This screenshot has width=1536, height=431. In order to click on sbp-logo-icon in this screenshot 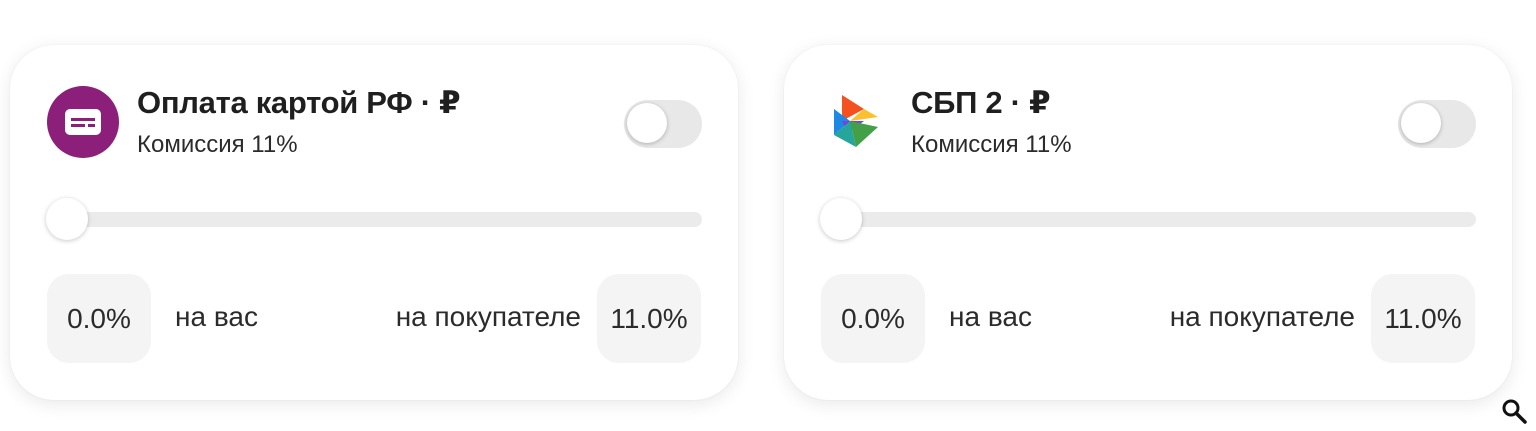, I will do `click(857, 122)`.